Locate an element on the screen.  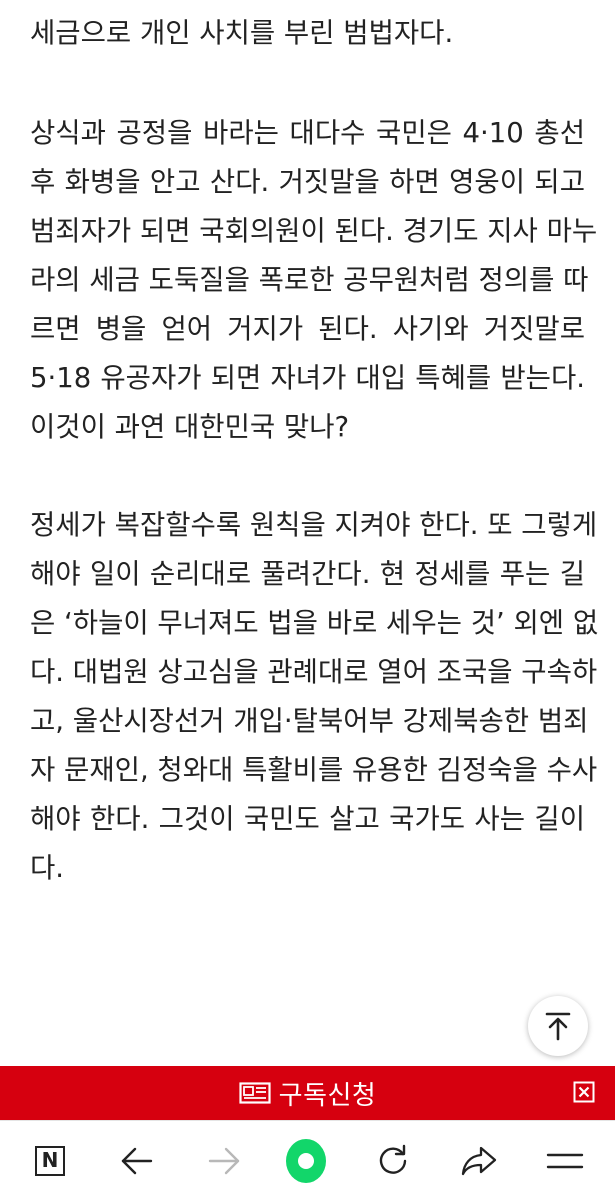
home-button is located at coordinates (306, 1161).